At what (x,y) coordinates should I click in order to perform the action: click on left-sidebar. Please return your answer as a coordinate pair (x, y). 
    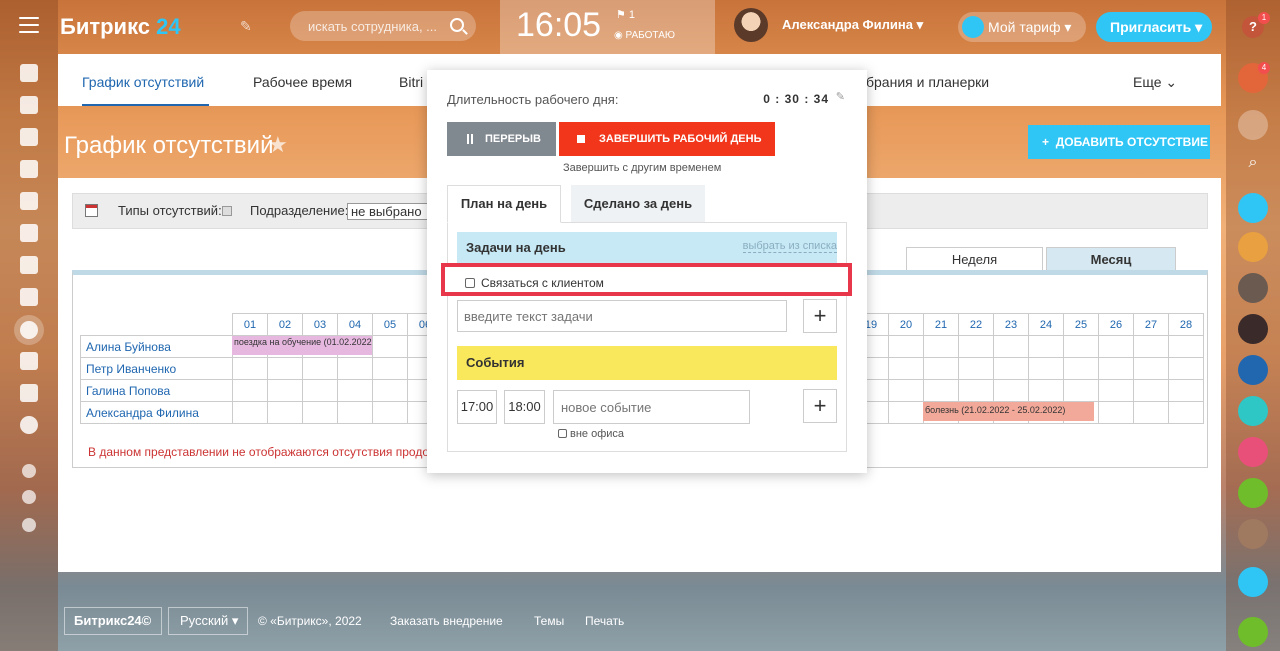
    Looking at the image, I should click on (29, 325).